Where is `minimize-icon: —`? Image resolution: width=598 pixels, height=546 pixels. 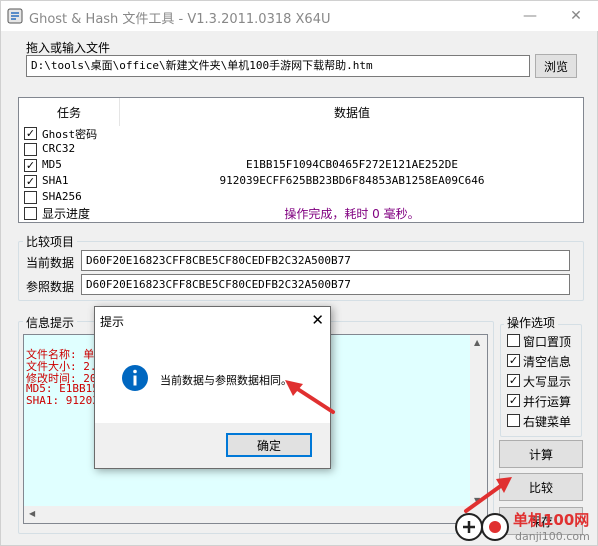 minimize-icon: — is located at coordinates (530, 16).